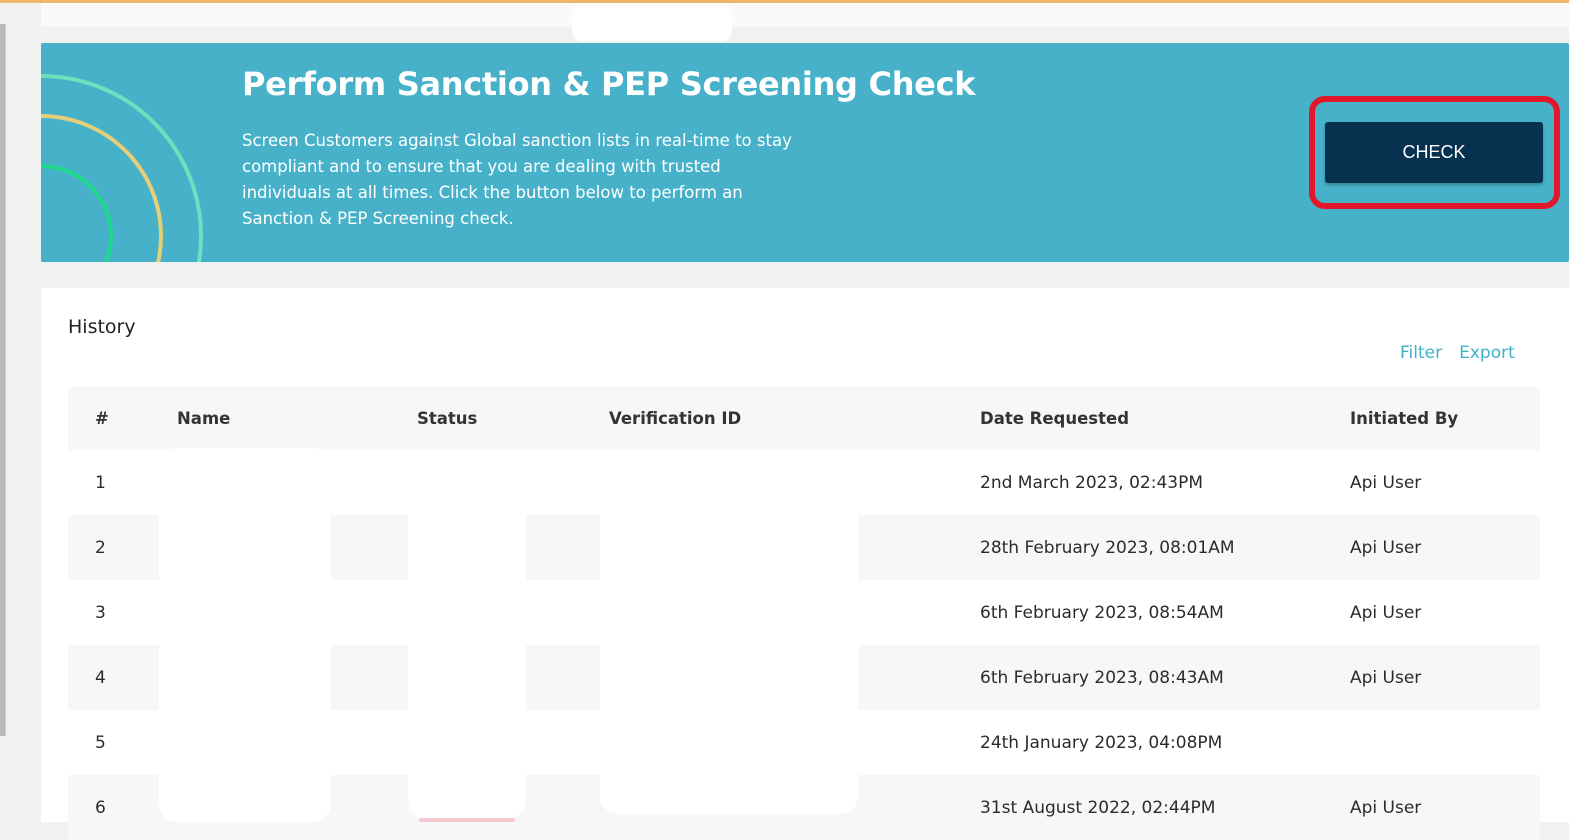 The image size is (1569, 840). What do you see at coordinates (1102, 677) in the screenshot?
I see `row-date-requested: 6th February 2023, 08:43AM` at bounding box center [1102, 677].